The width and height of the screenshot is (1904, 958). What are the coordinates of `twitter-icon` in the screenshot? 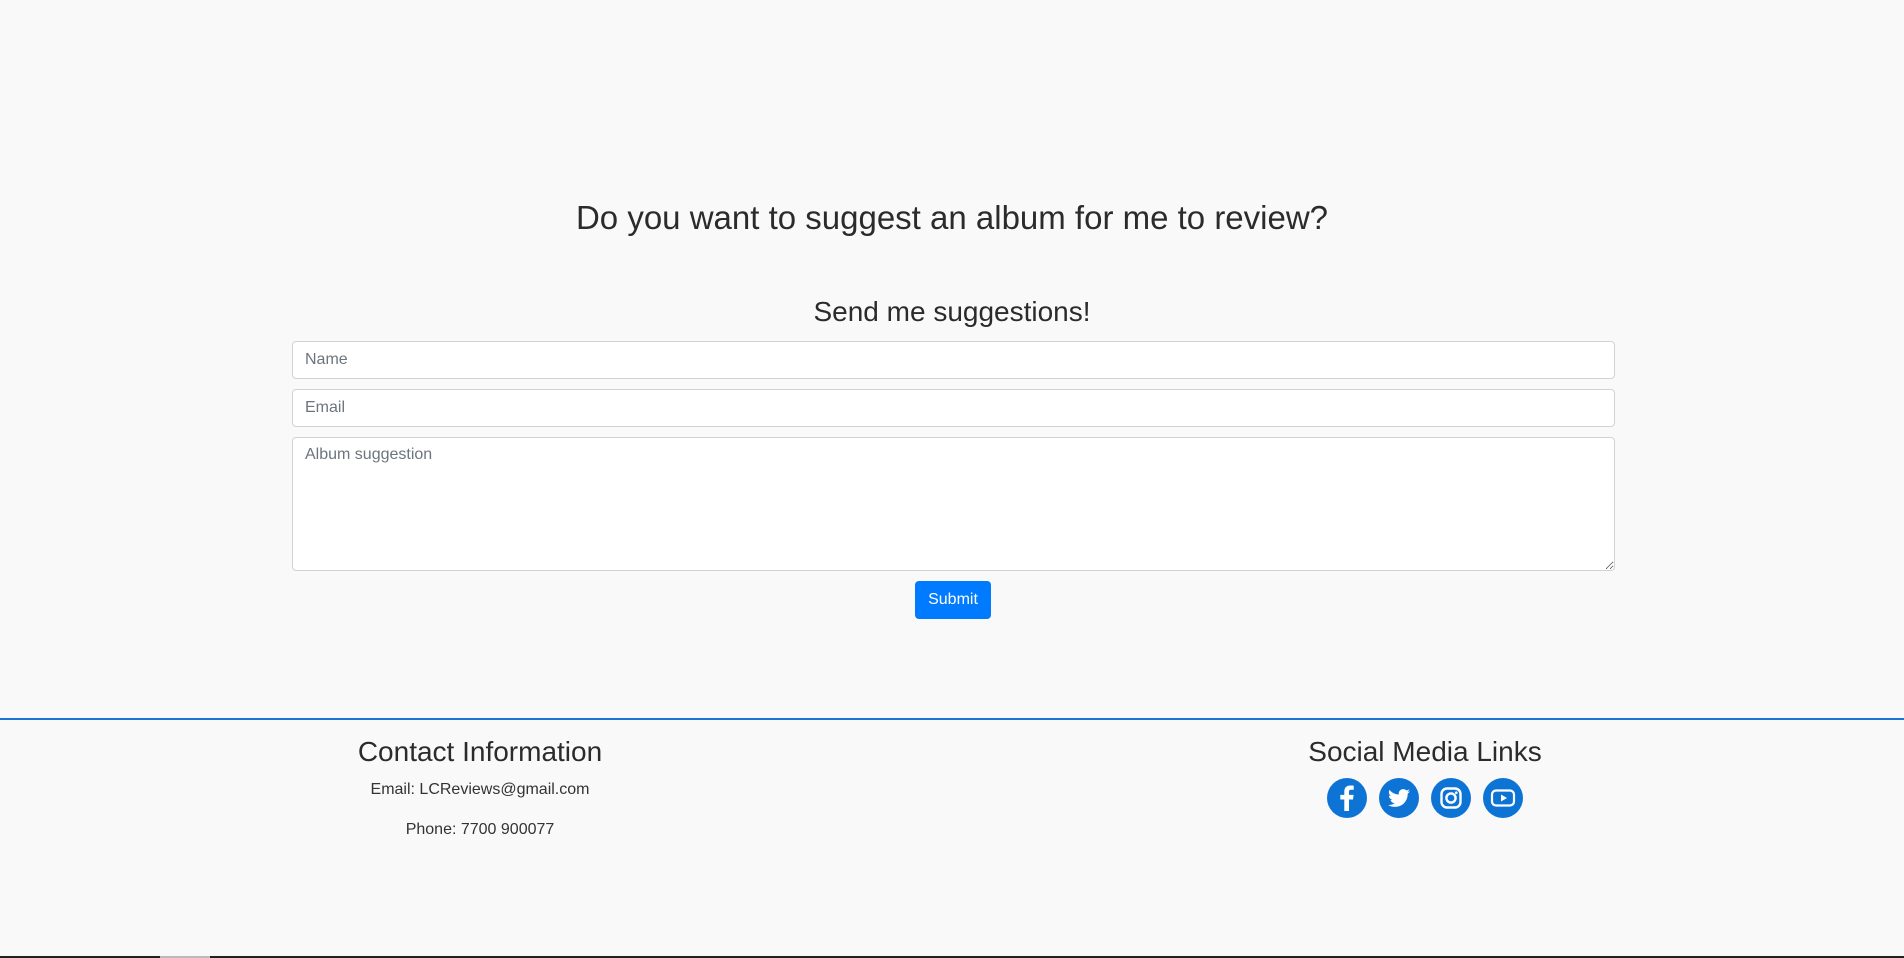 It's located at (1399, 798).